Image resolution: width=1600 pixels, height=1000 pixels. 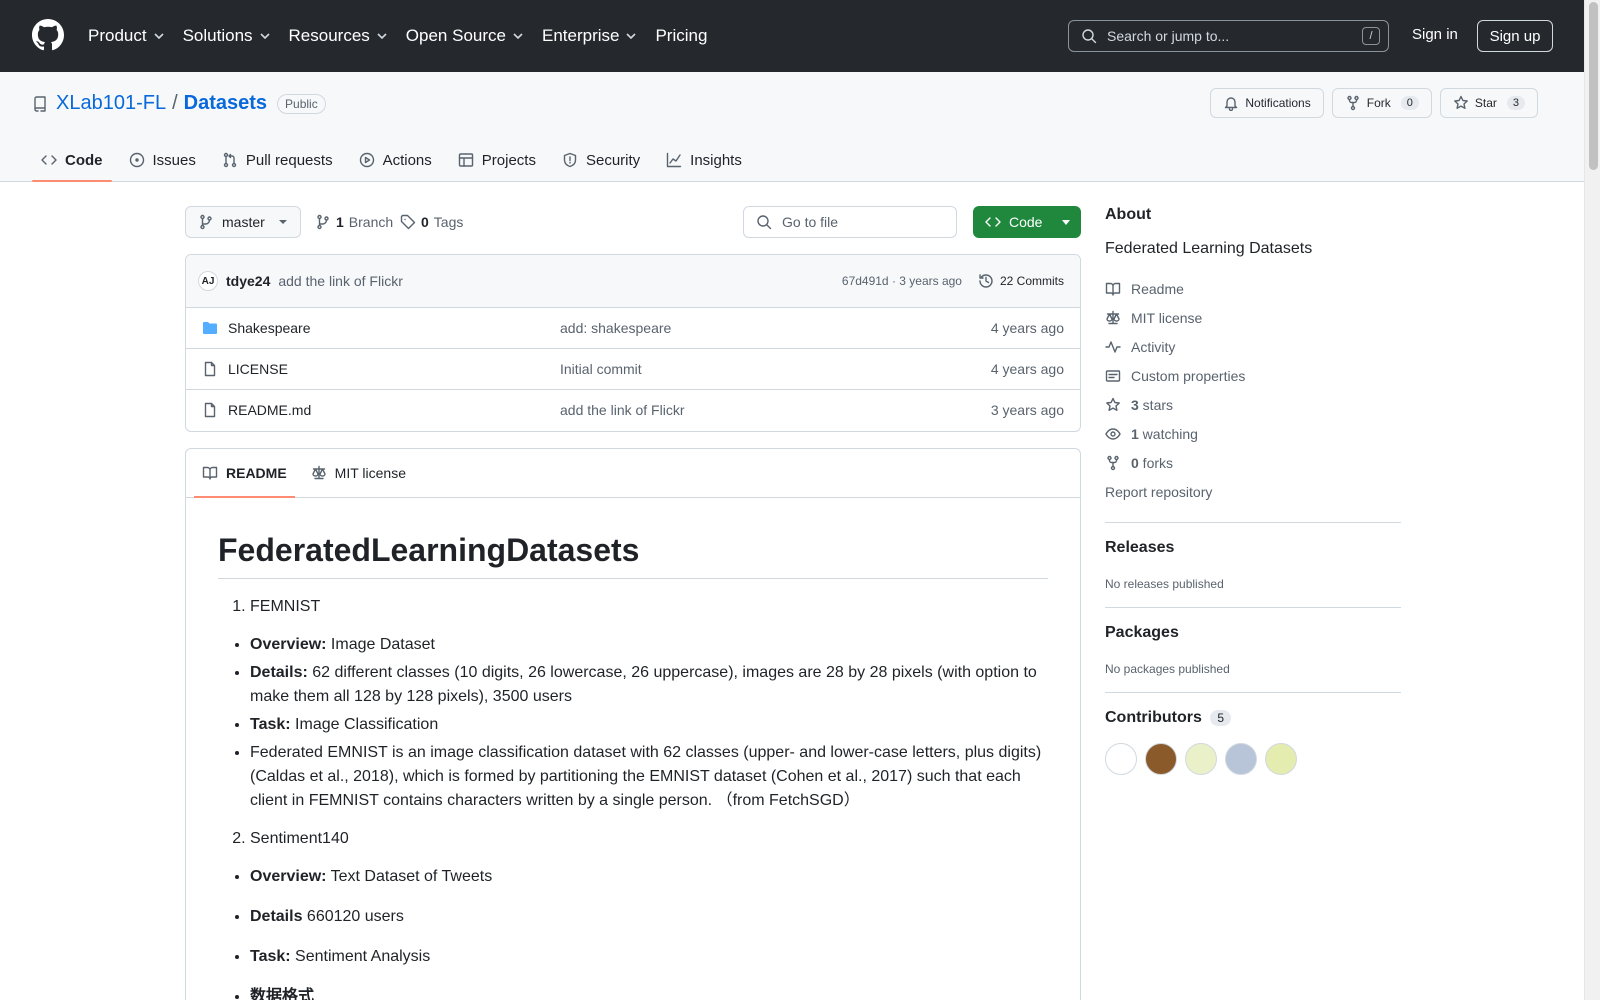 I want to click on sidebar-link-label: forks, so click(x=1156, y=462).